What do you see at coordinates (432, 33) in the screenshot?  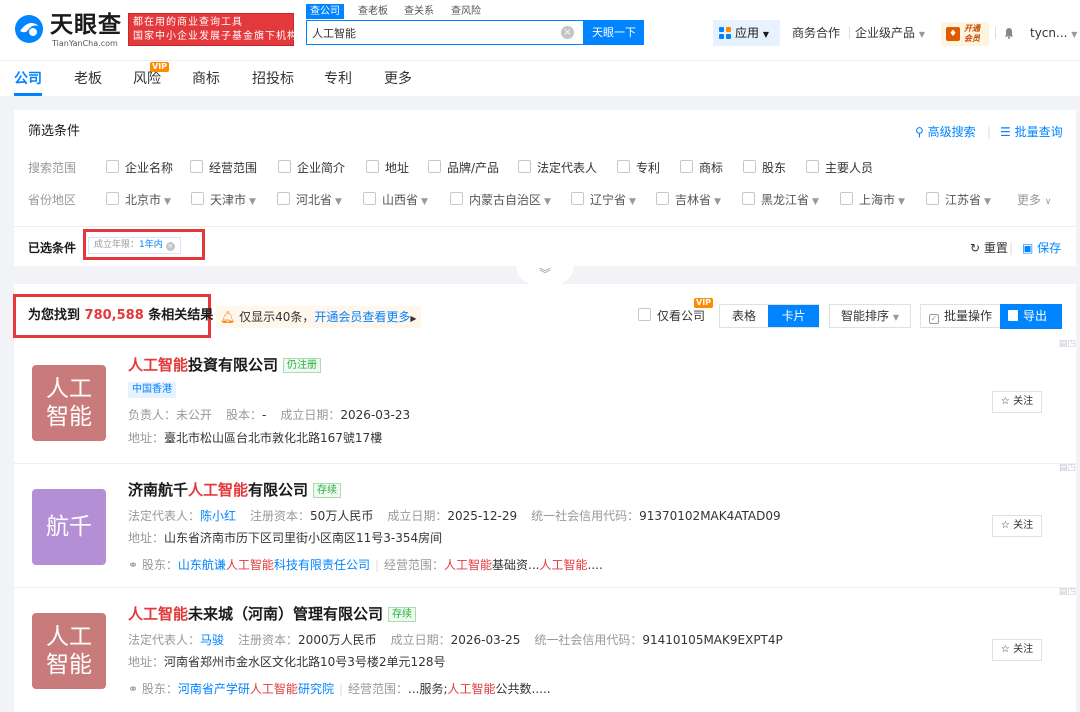 I see `search-input` at bounding box center [432, 33].